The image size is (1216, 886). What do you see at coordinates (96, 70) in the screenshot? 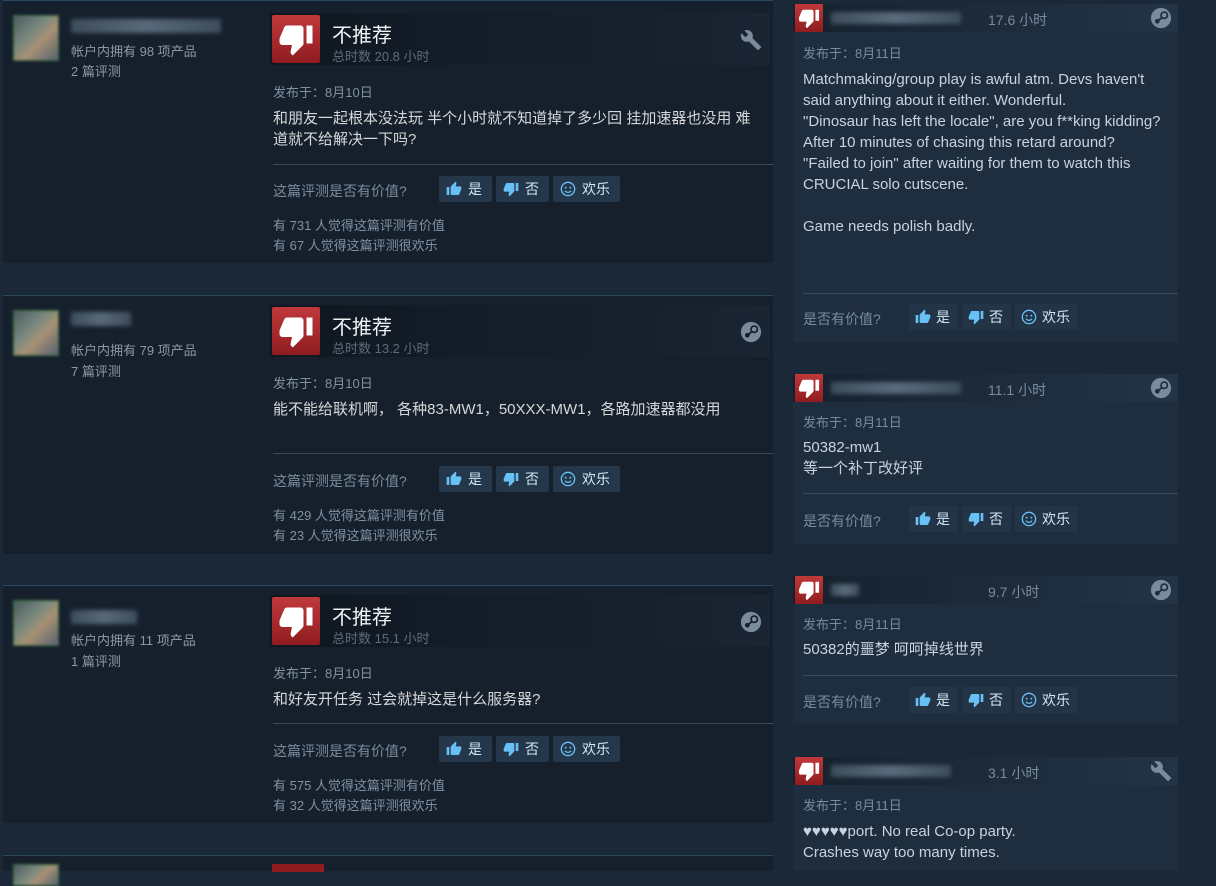
I see `review-count: 2 篇评测` at bounding box center [96, 70].